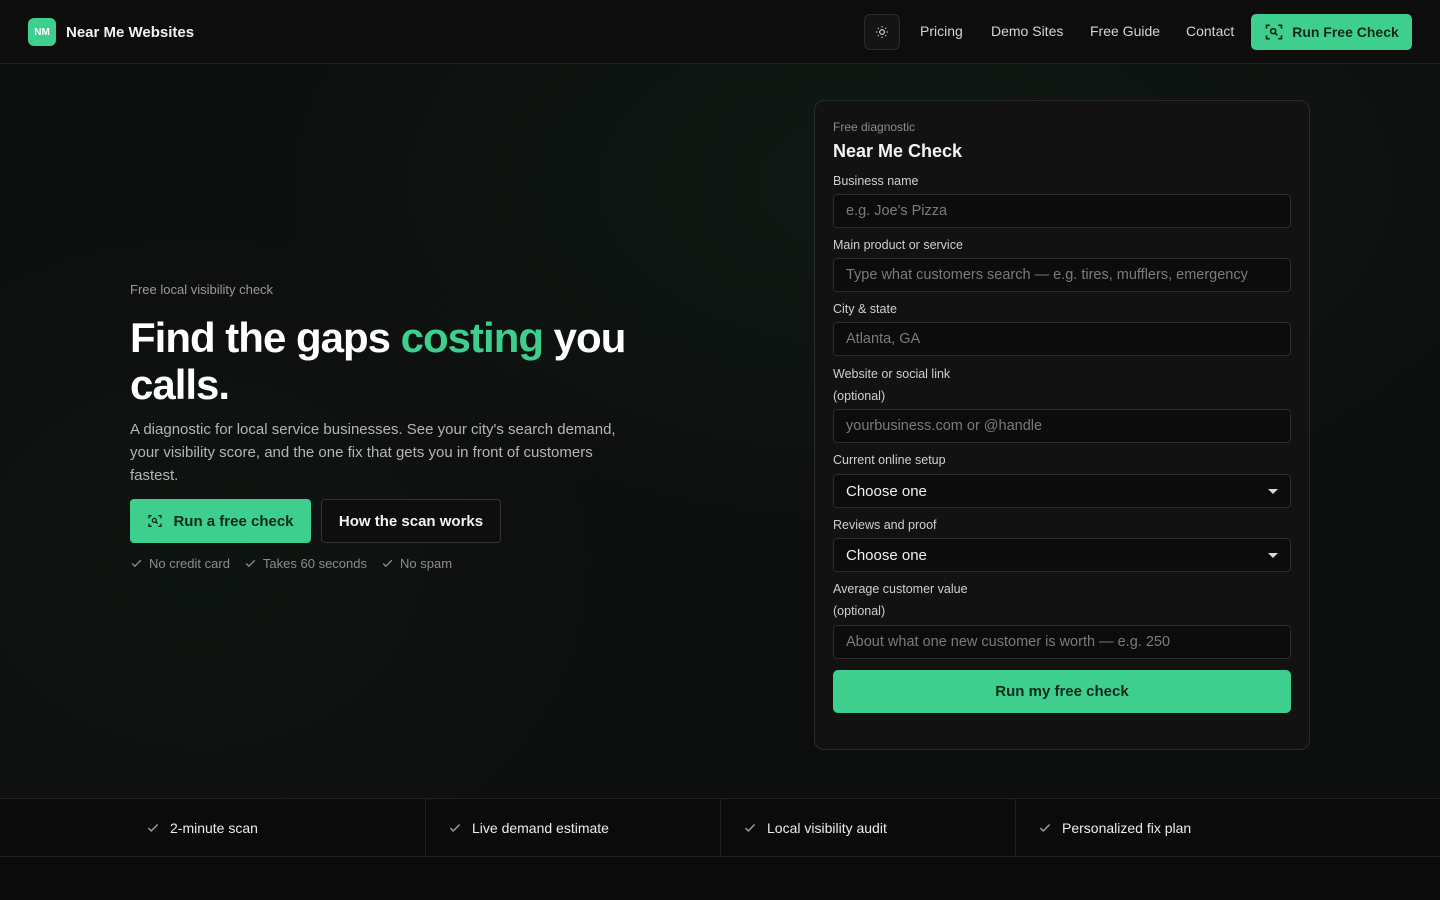 The width and height of the screenshot is (1440, 900). I want to click on setup-select-value: Choose one, so click(886, 491).